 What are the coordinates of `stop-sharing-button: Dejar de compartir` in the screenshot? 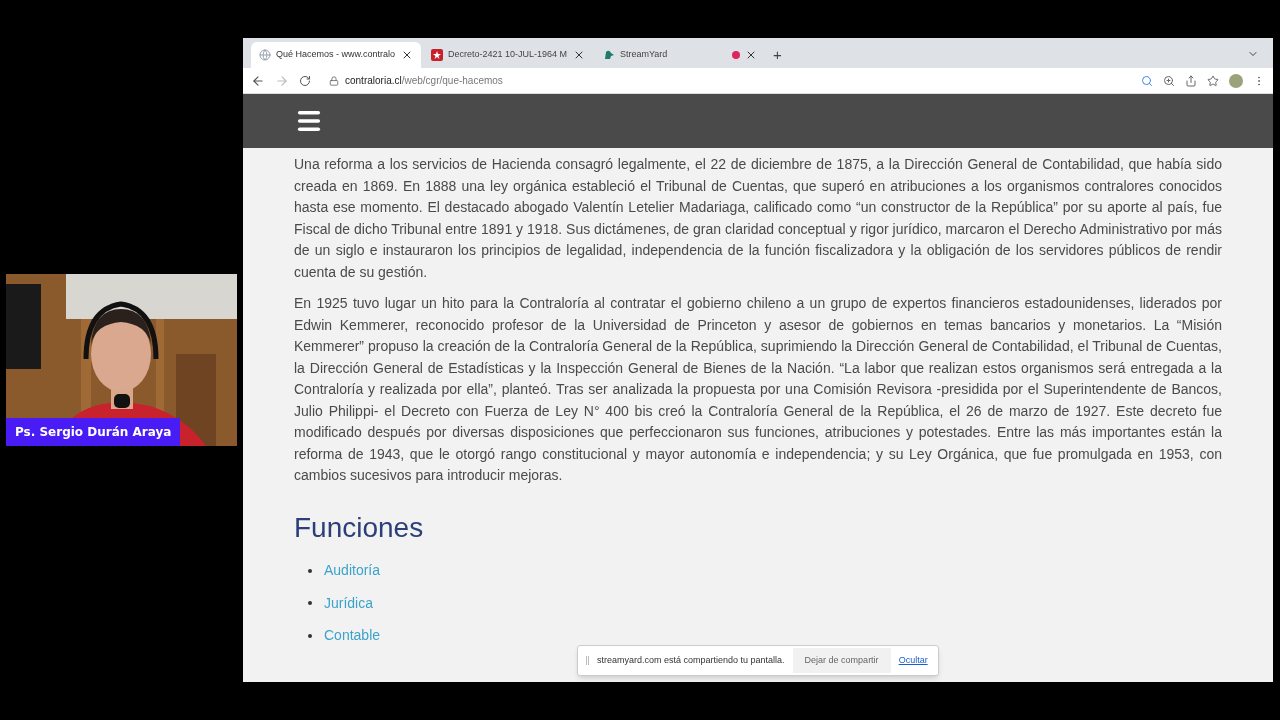 It's located at (841, 660).